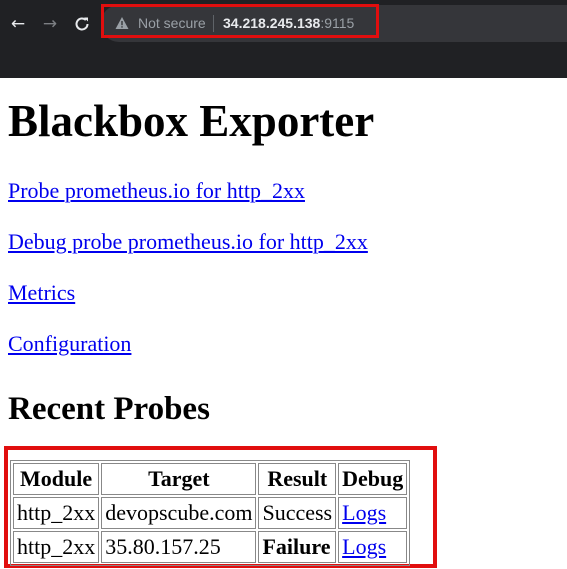  Describe the element at coordinates (109, 409) in the screenshot. I see `section-title-recent-probes: Recent Probes` at that location.